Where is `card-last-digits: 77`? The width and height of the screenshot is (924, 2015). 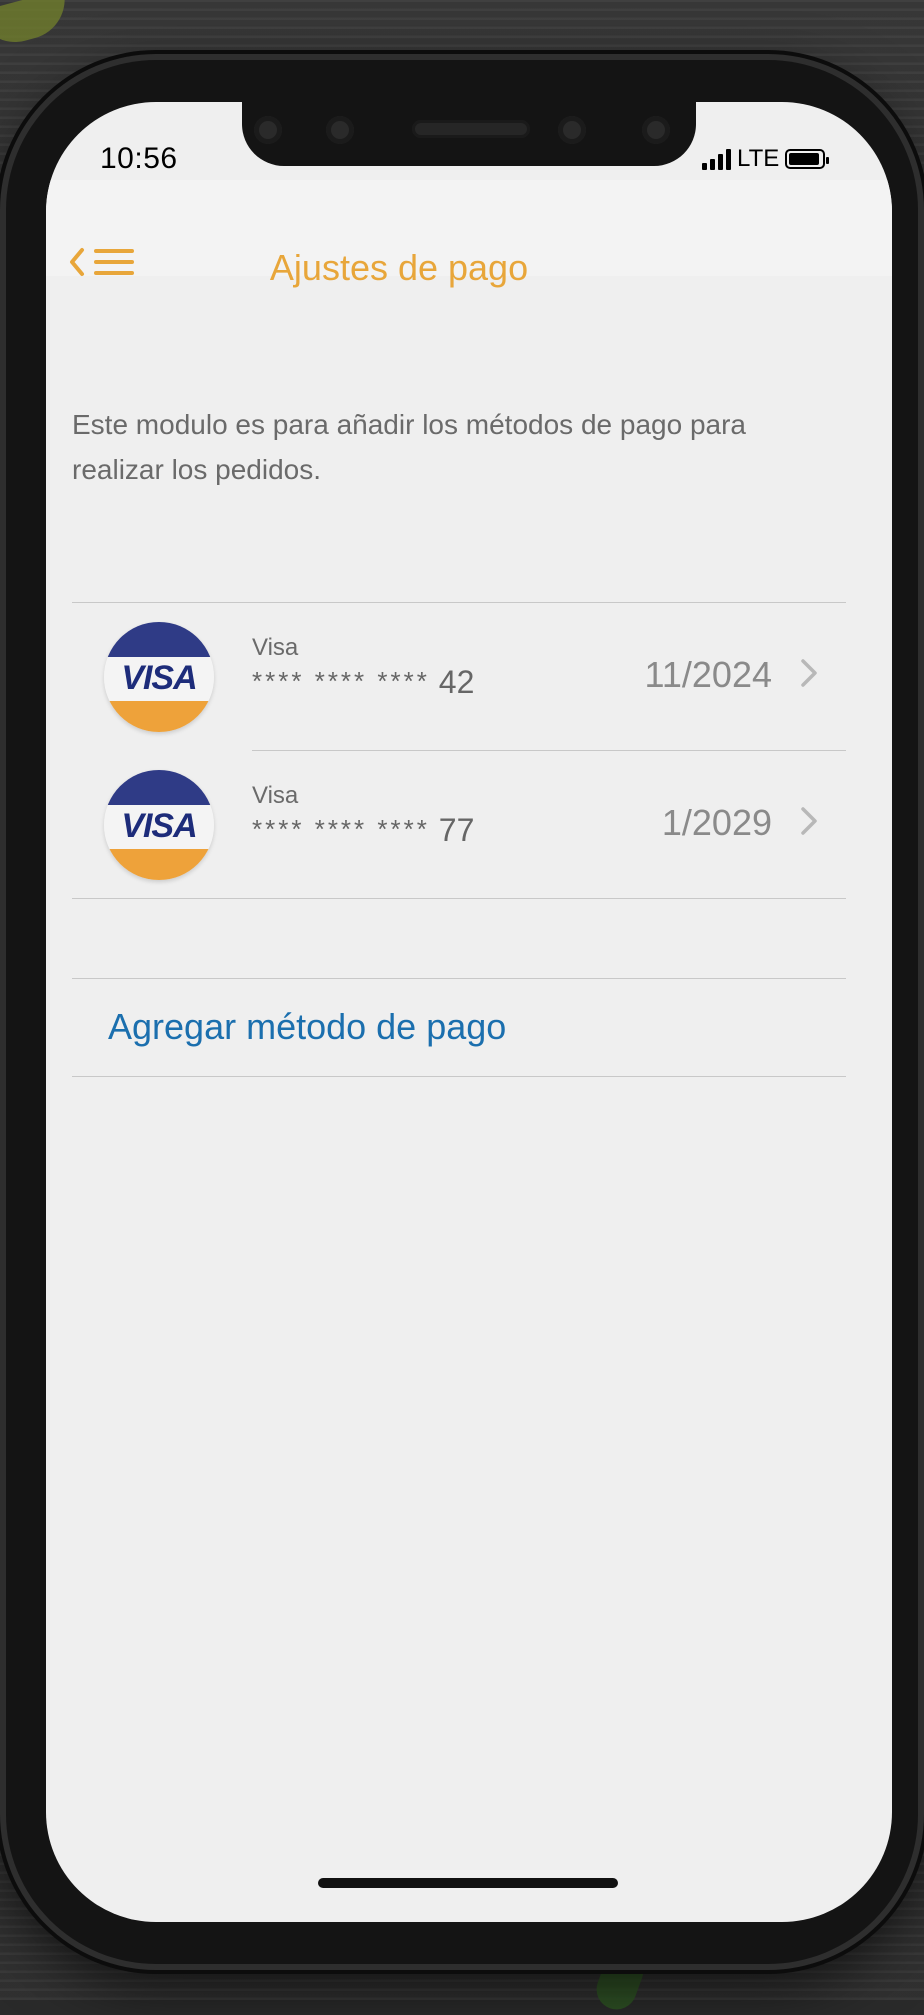 card-last-digits: 77 is located at coordinates (456, 830).